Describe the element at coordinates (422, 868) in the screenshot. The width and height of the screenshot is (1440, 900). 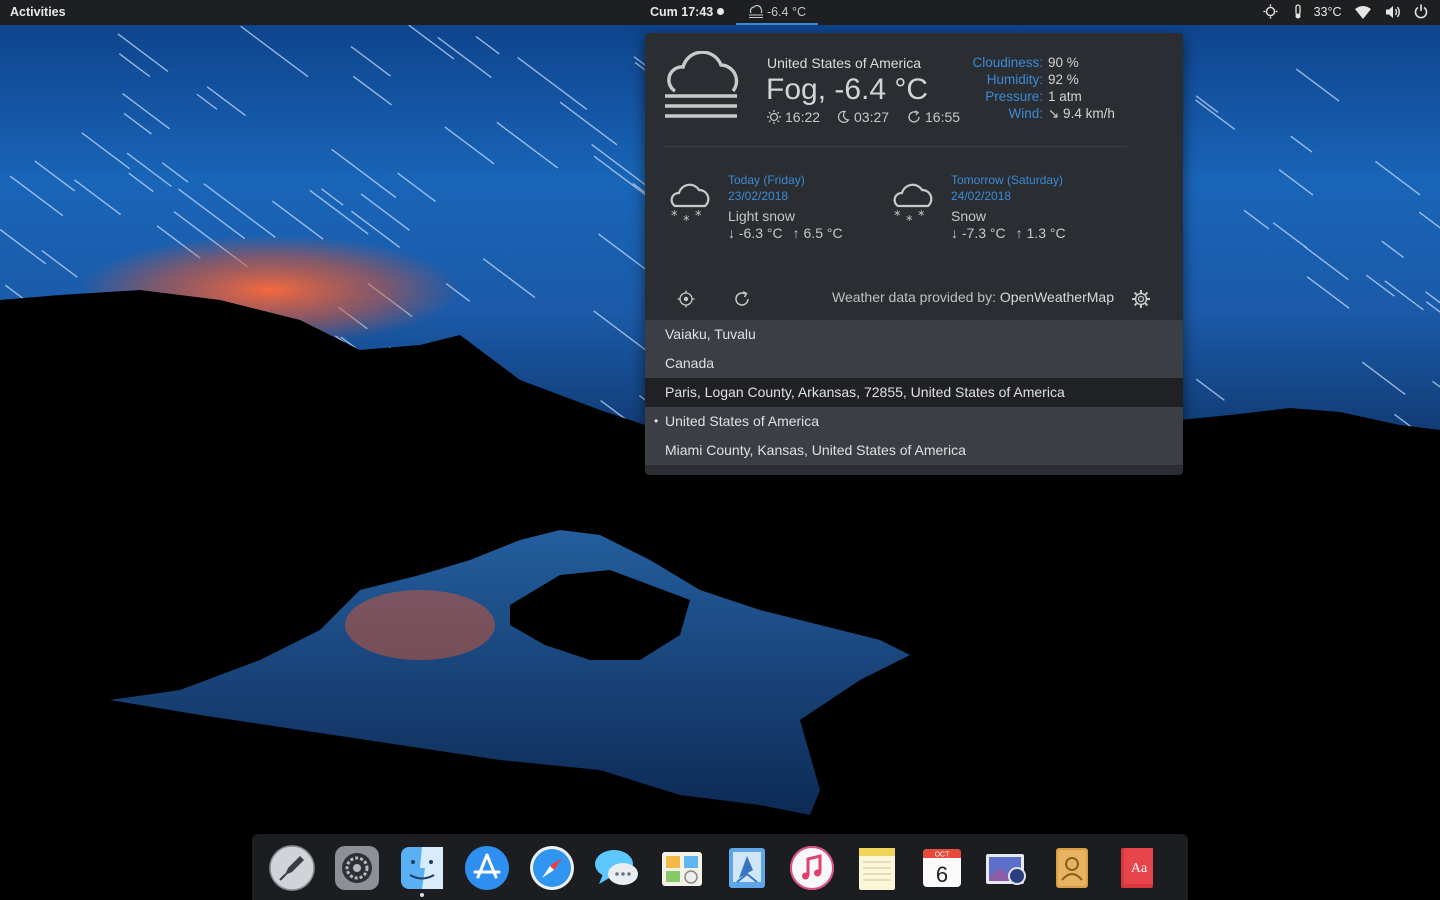
I see `finder-icon` at that location.